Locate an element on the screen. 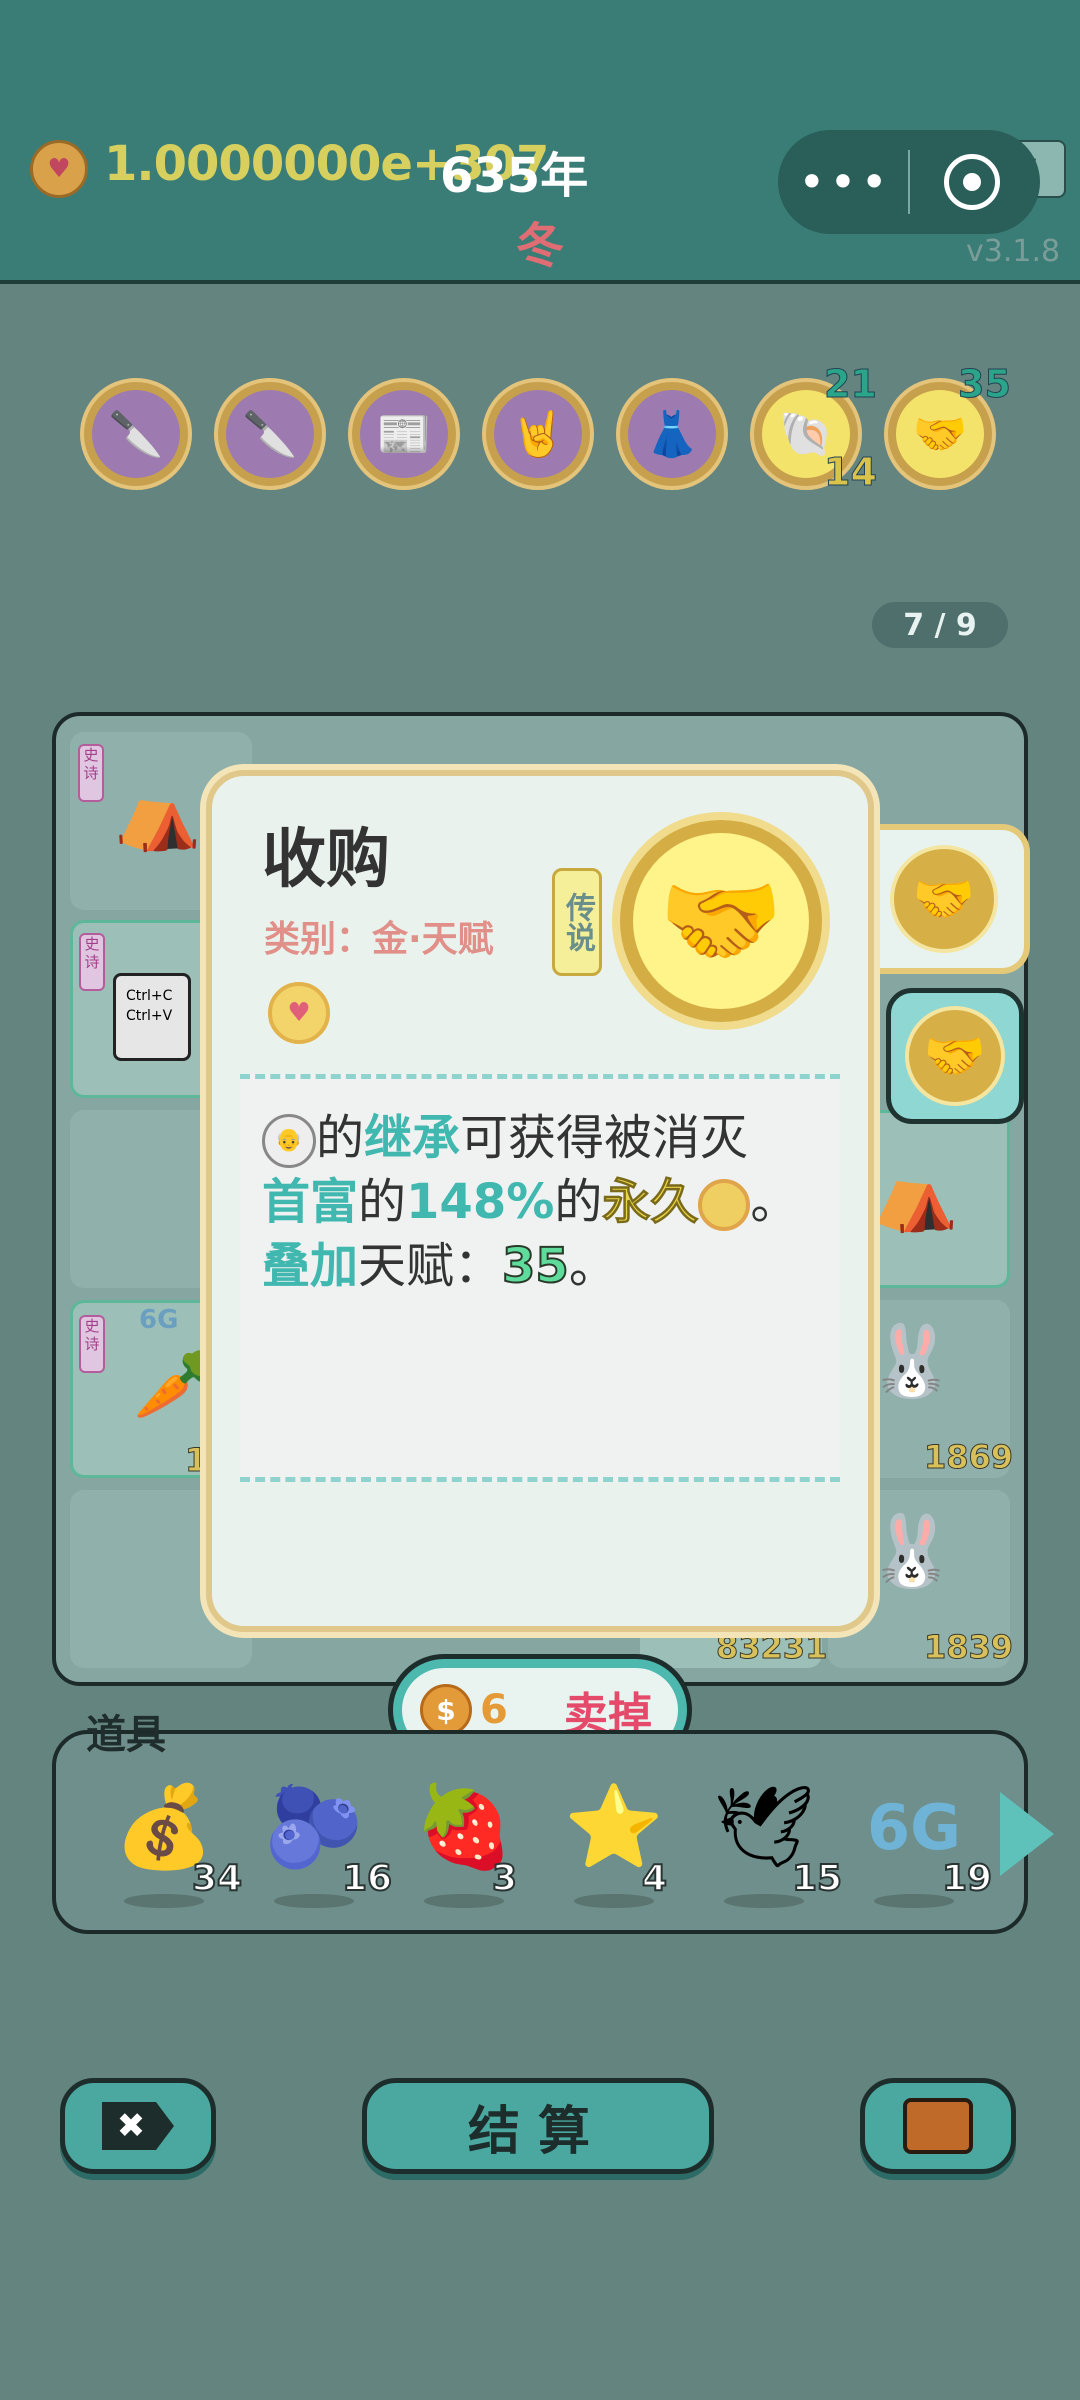  close-button: ✖ is located at coordinates (138, 2126).